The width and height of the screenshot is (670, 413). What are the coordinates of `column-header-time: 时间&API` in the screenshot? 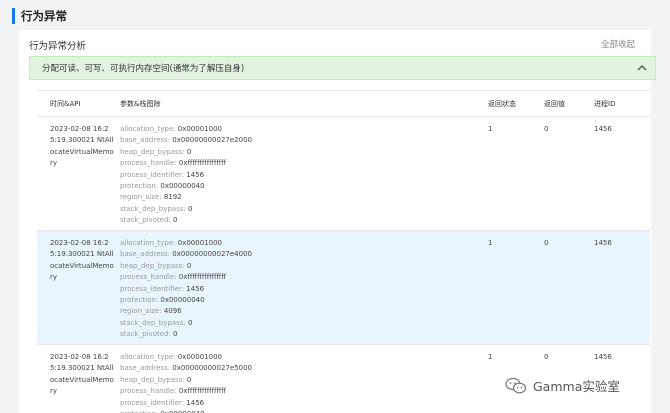 It's located at (65, 103).